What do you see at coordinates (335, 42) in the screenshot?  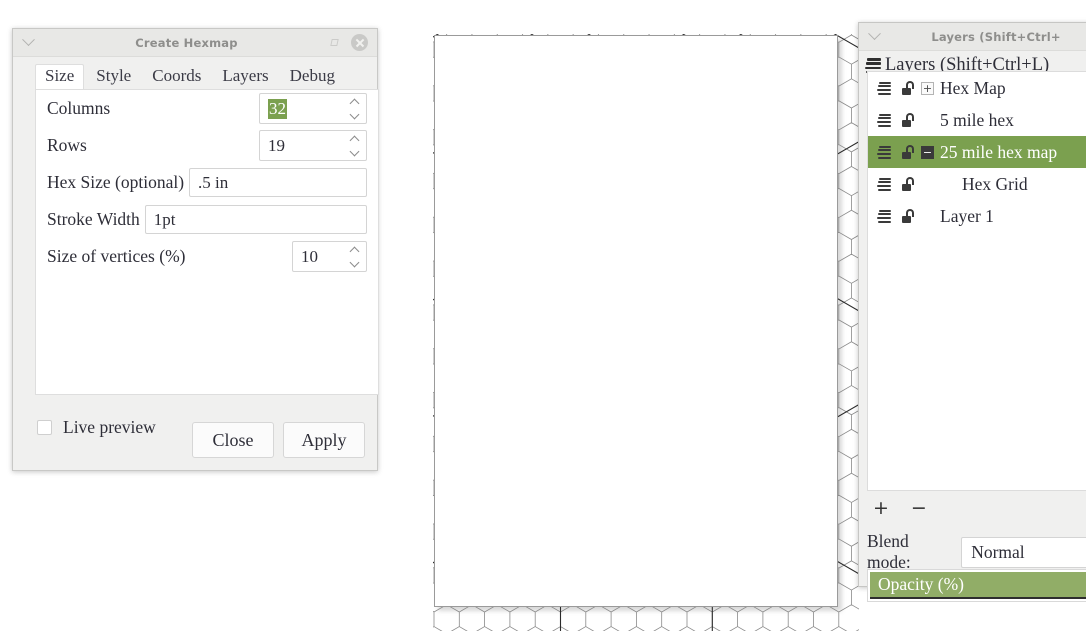 I see `restore-icon` at bounding box center [335, 42].